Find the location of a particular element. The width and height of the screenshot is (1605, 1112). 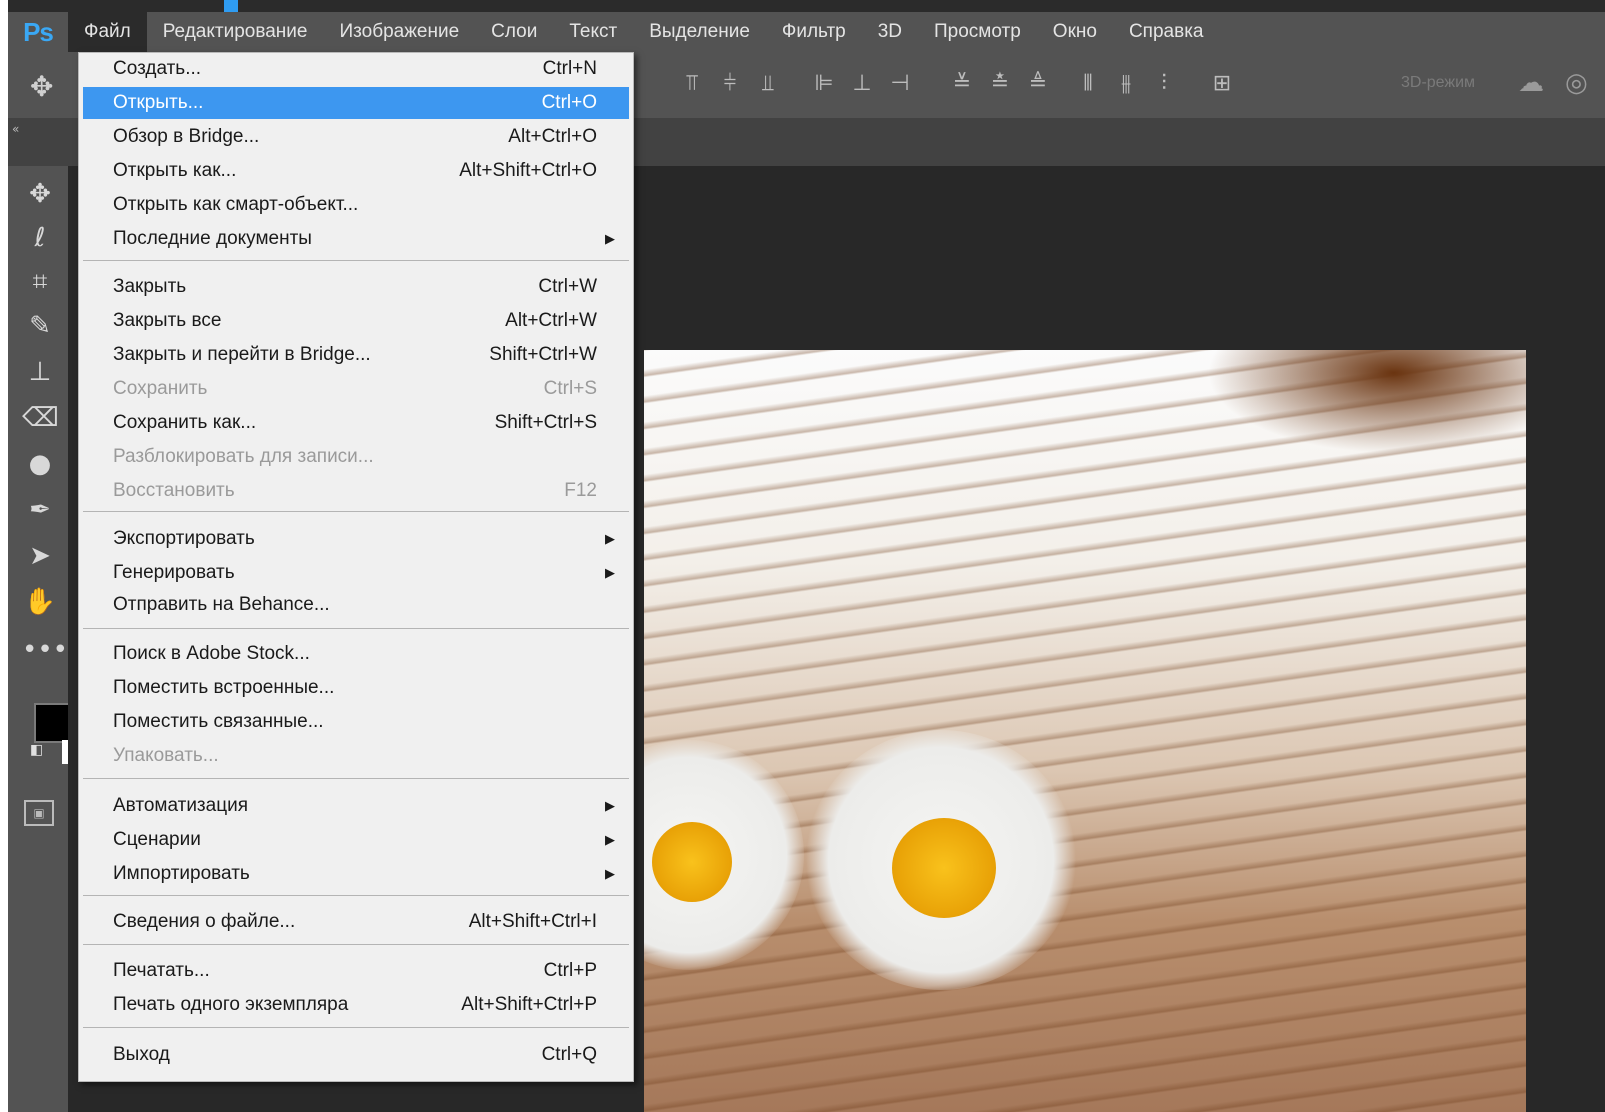

menu-type: Текст is located at coordinates (593, 32).